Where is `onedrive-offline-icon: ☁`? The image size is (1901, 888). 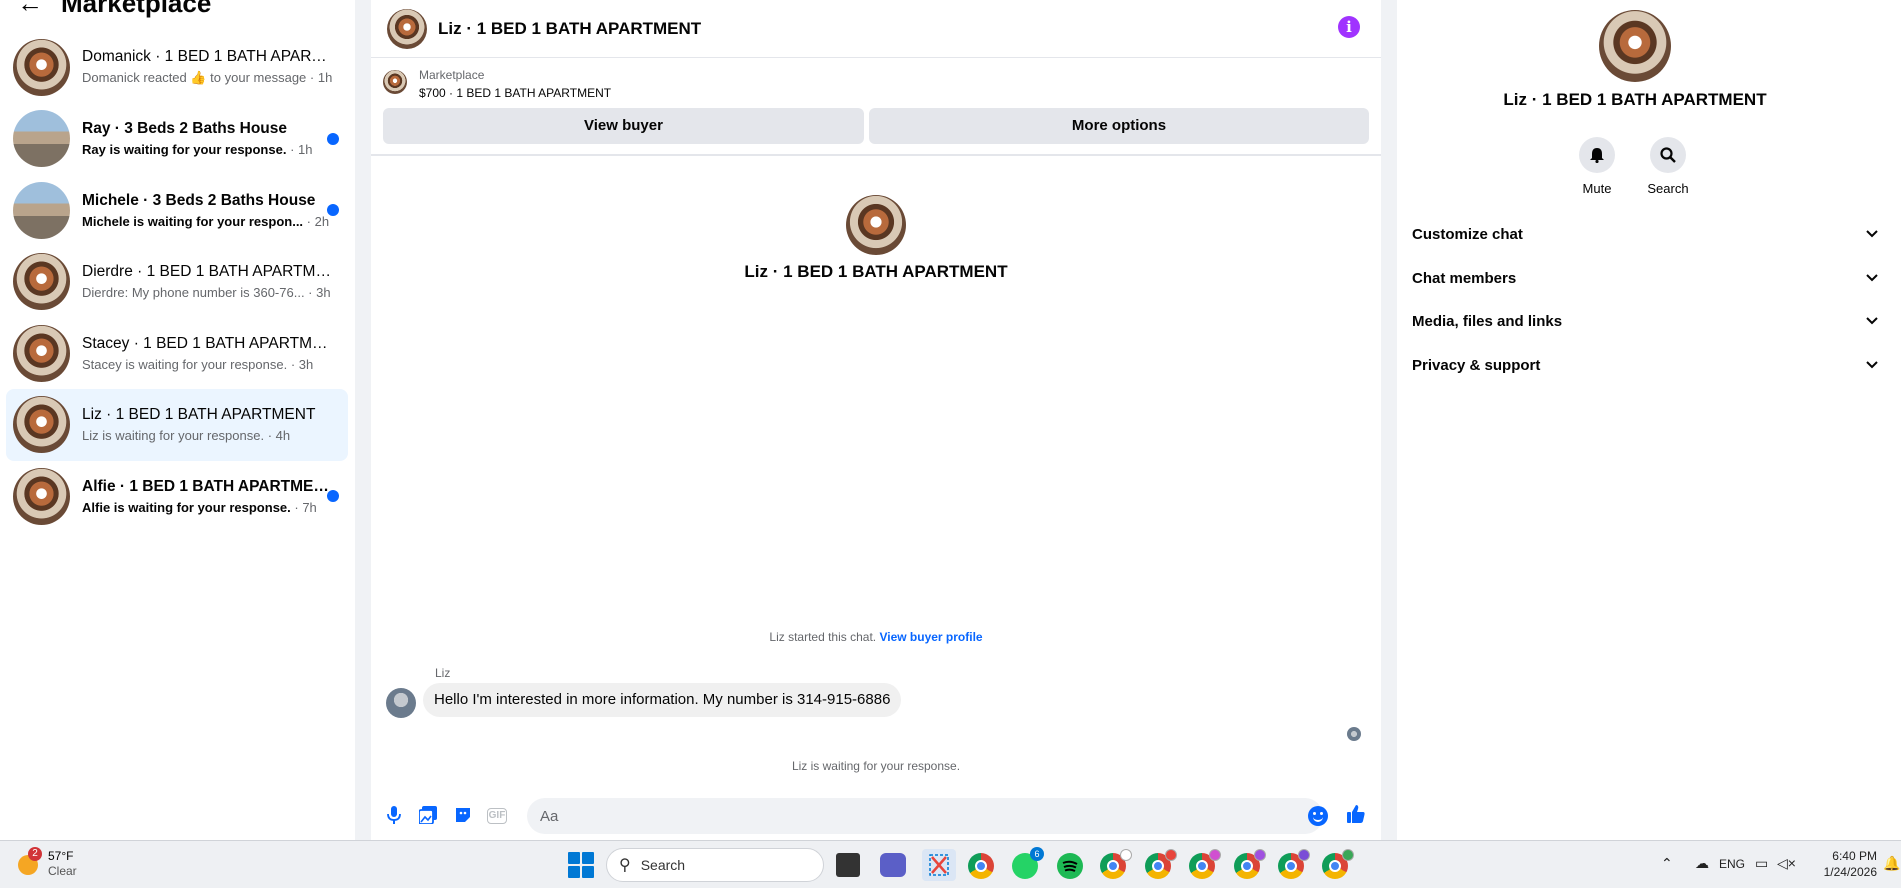
onedrive-offline-icon: ☁ is located at coordinates (1702, 863).